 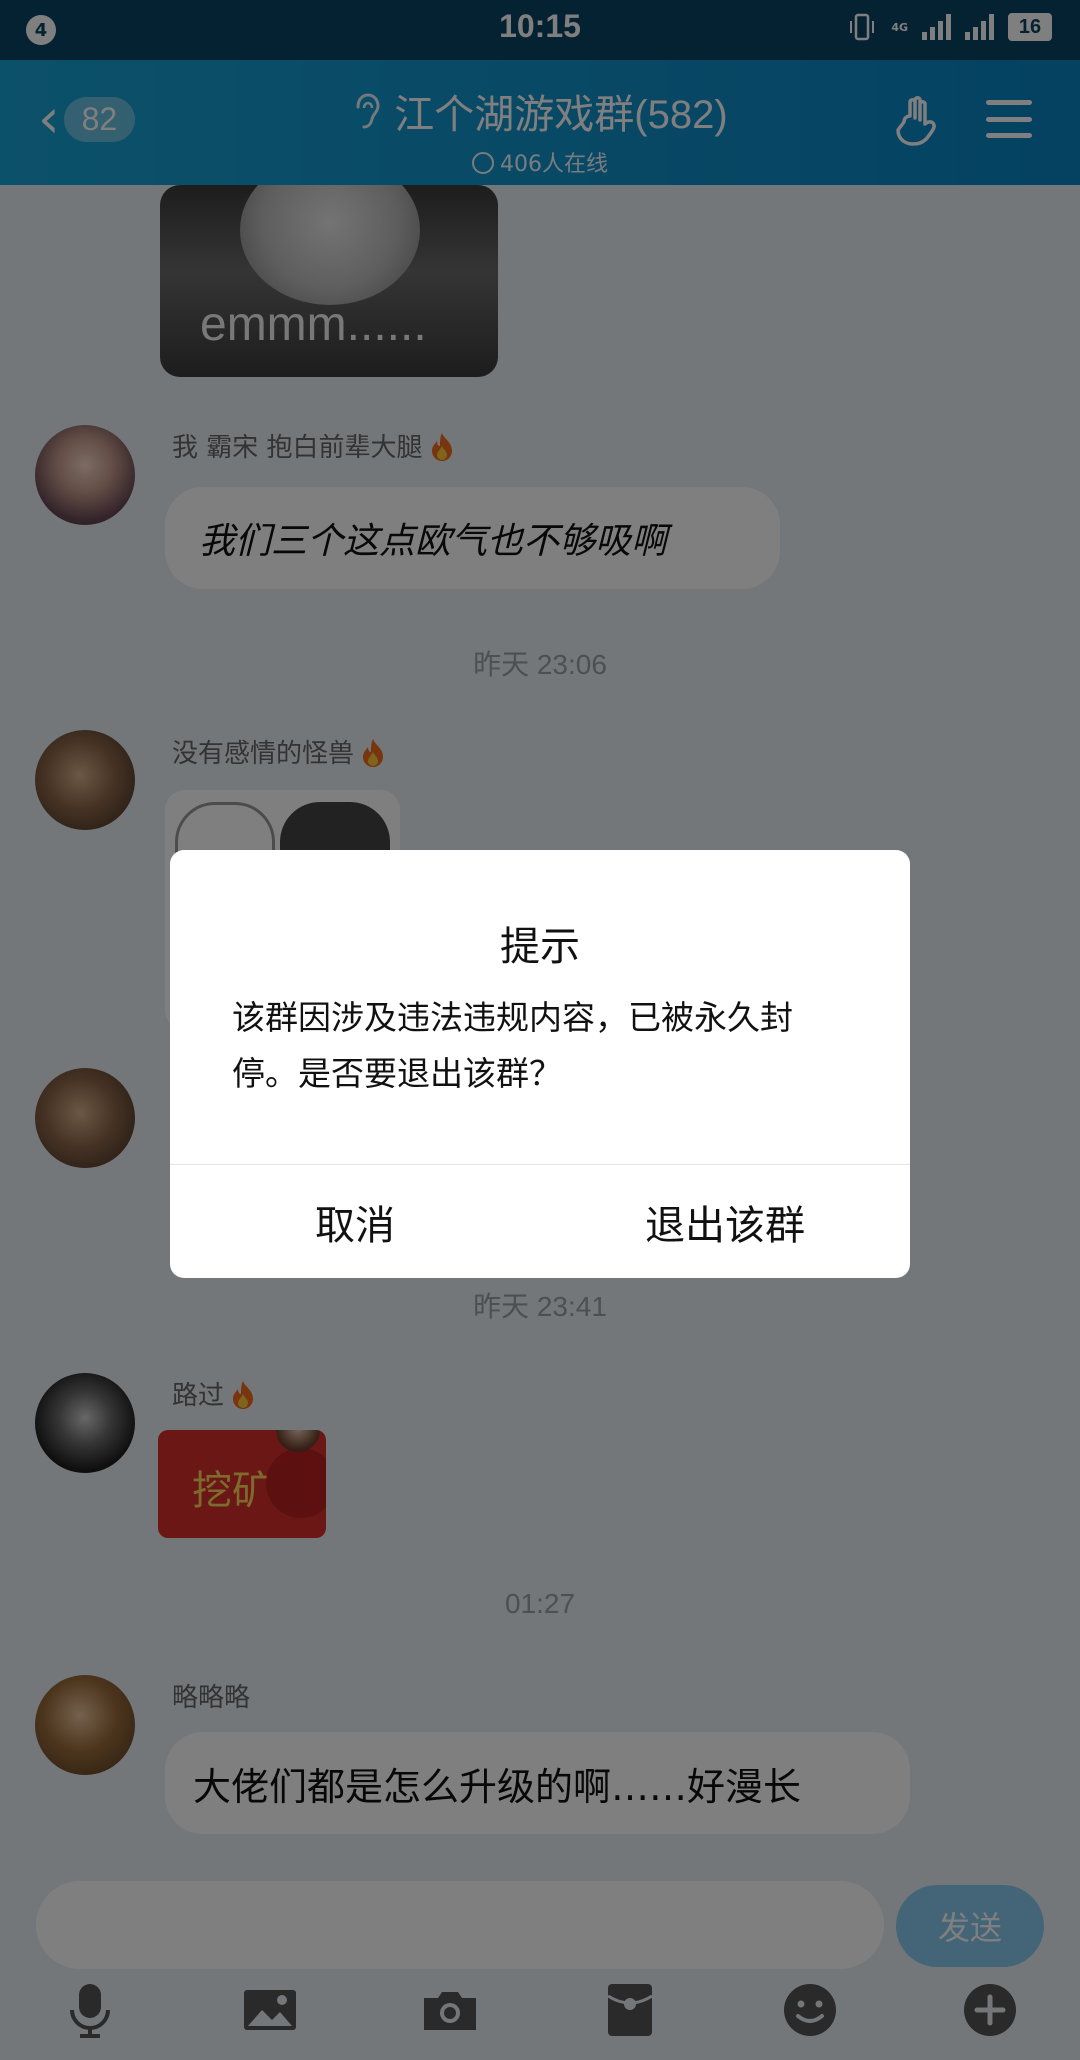 I want to click on cancel-button: 取消, so click(x=355, y=1221).